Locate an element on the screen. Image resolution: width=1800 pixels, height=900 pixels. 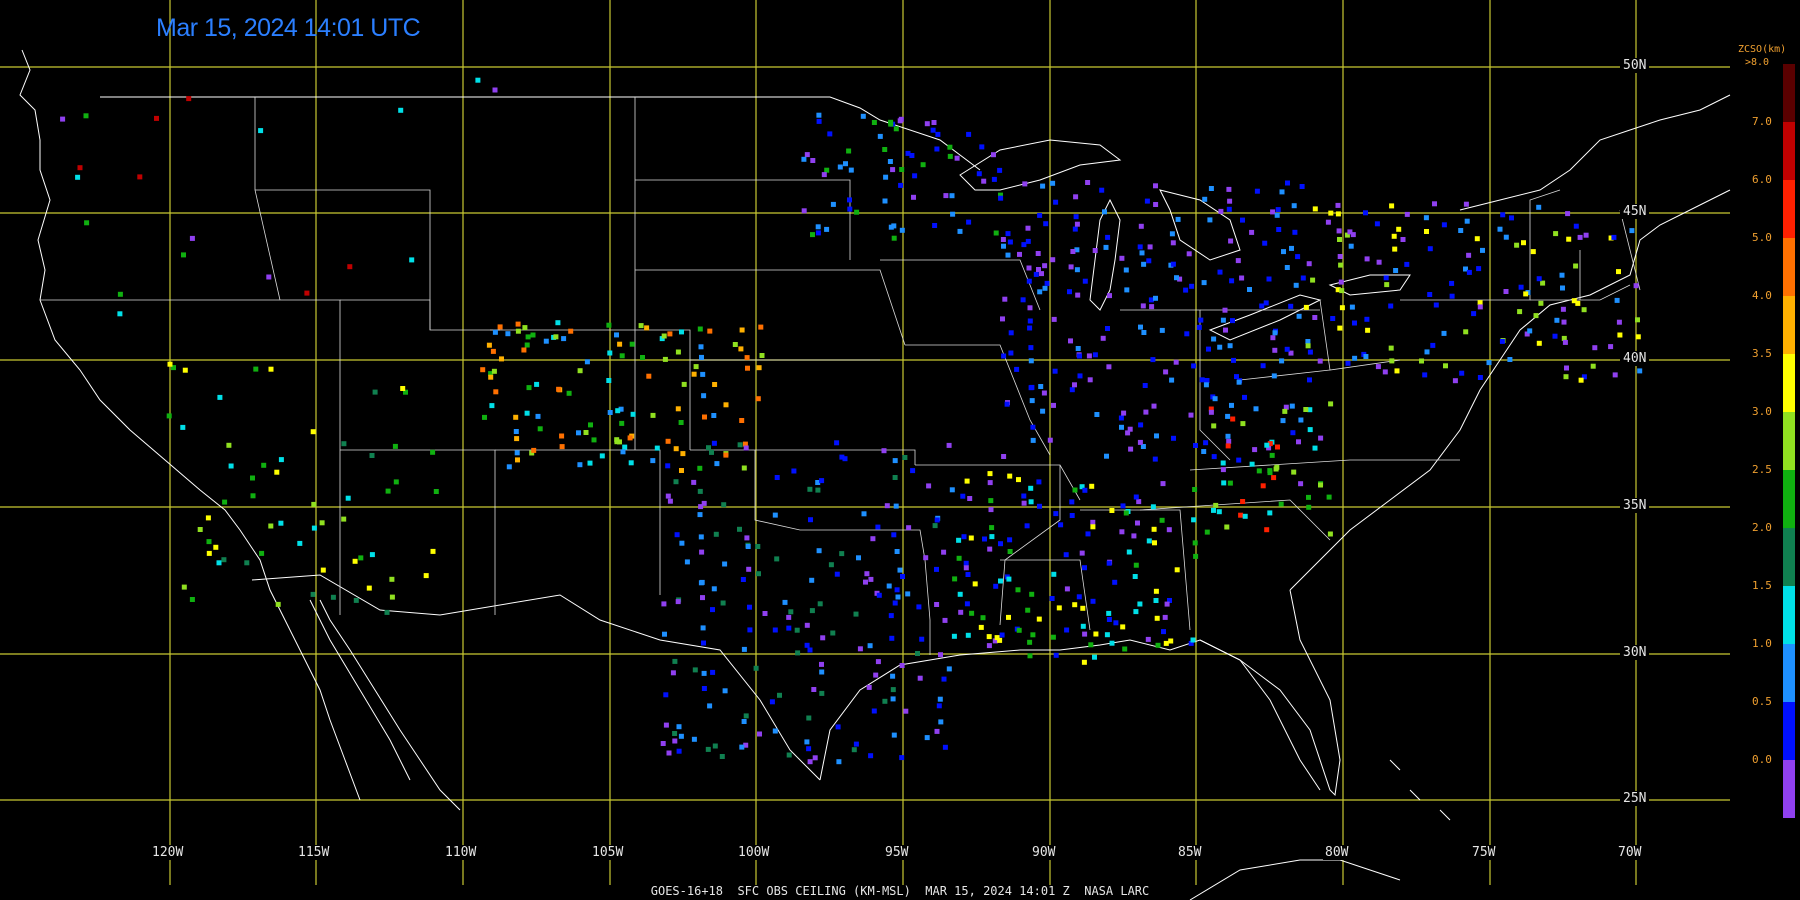
lat-label: 35N is located at coordinates (1635, 505).